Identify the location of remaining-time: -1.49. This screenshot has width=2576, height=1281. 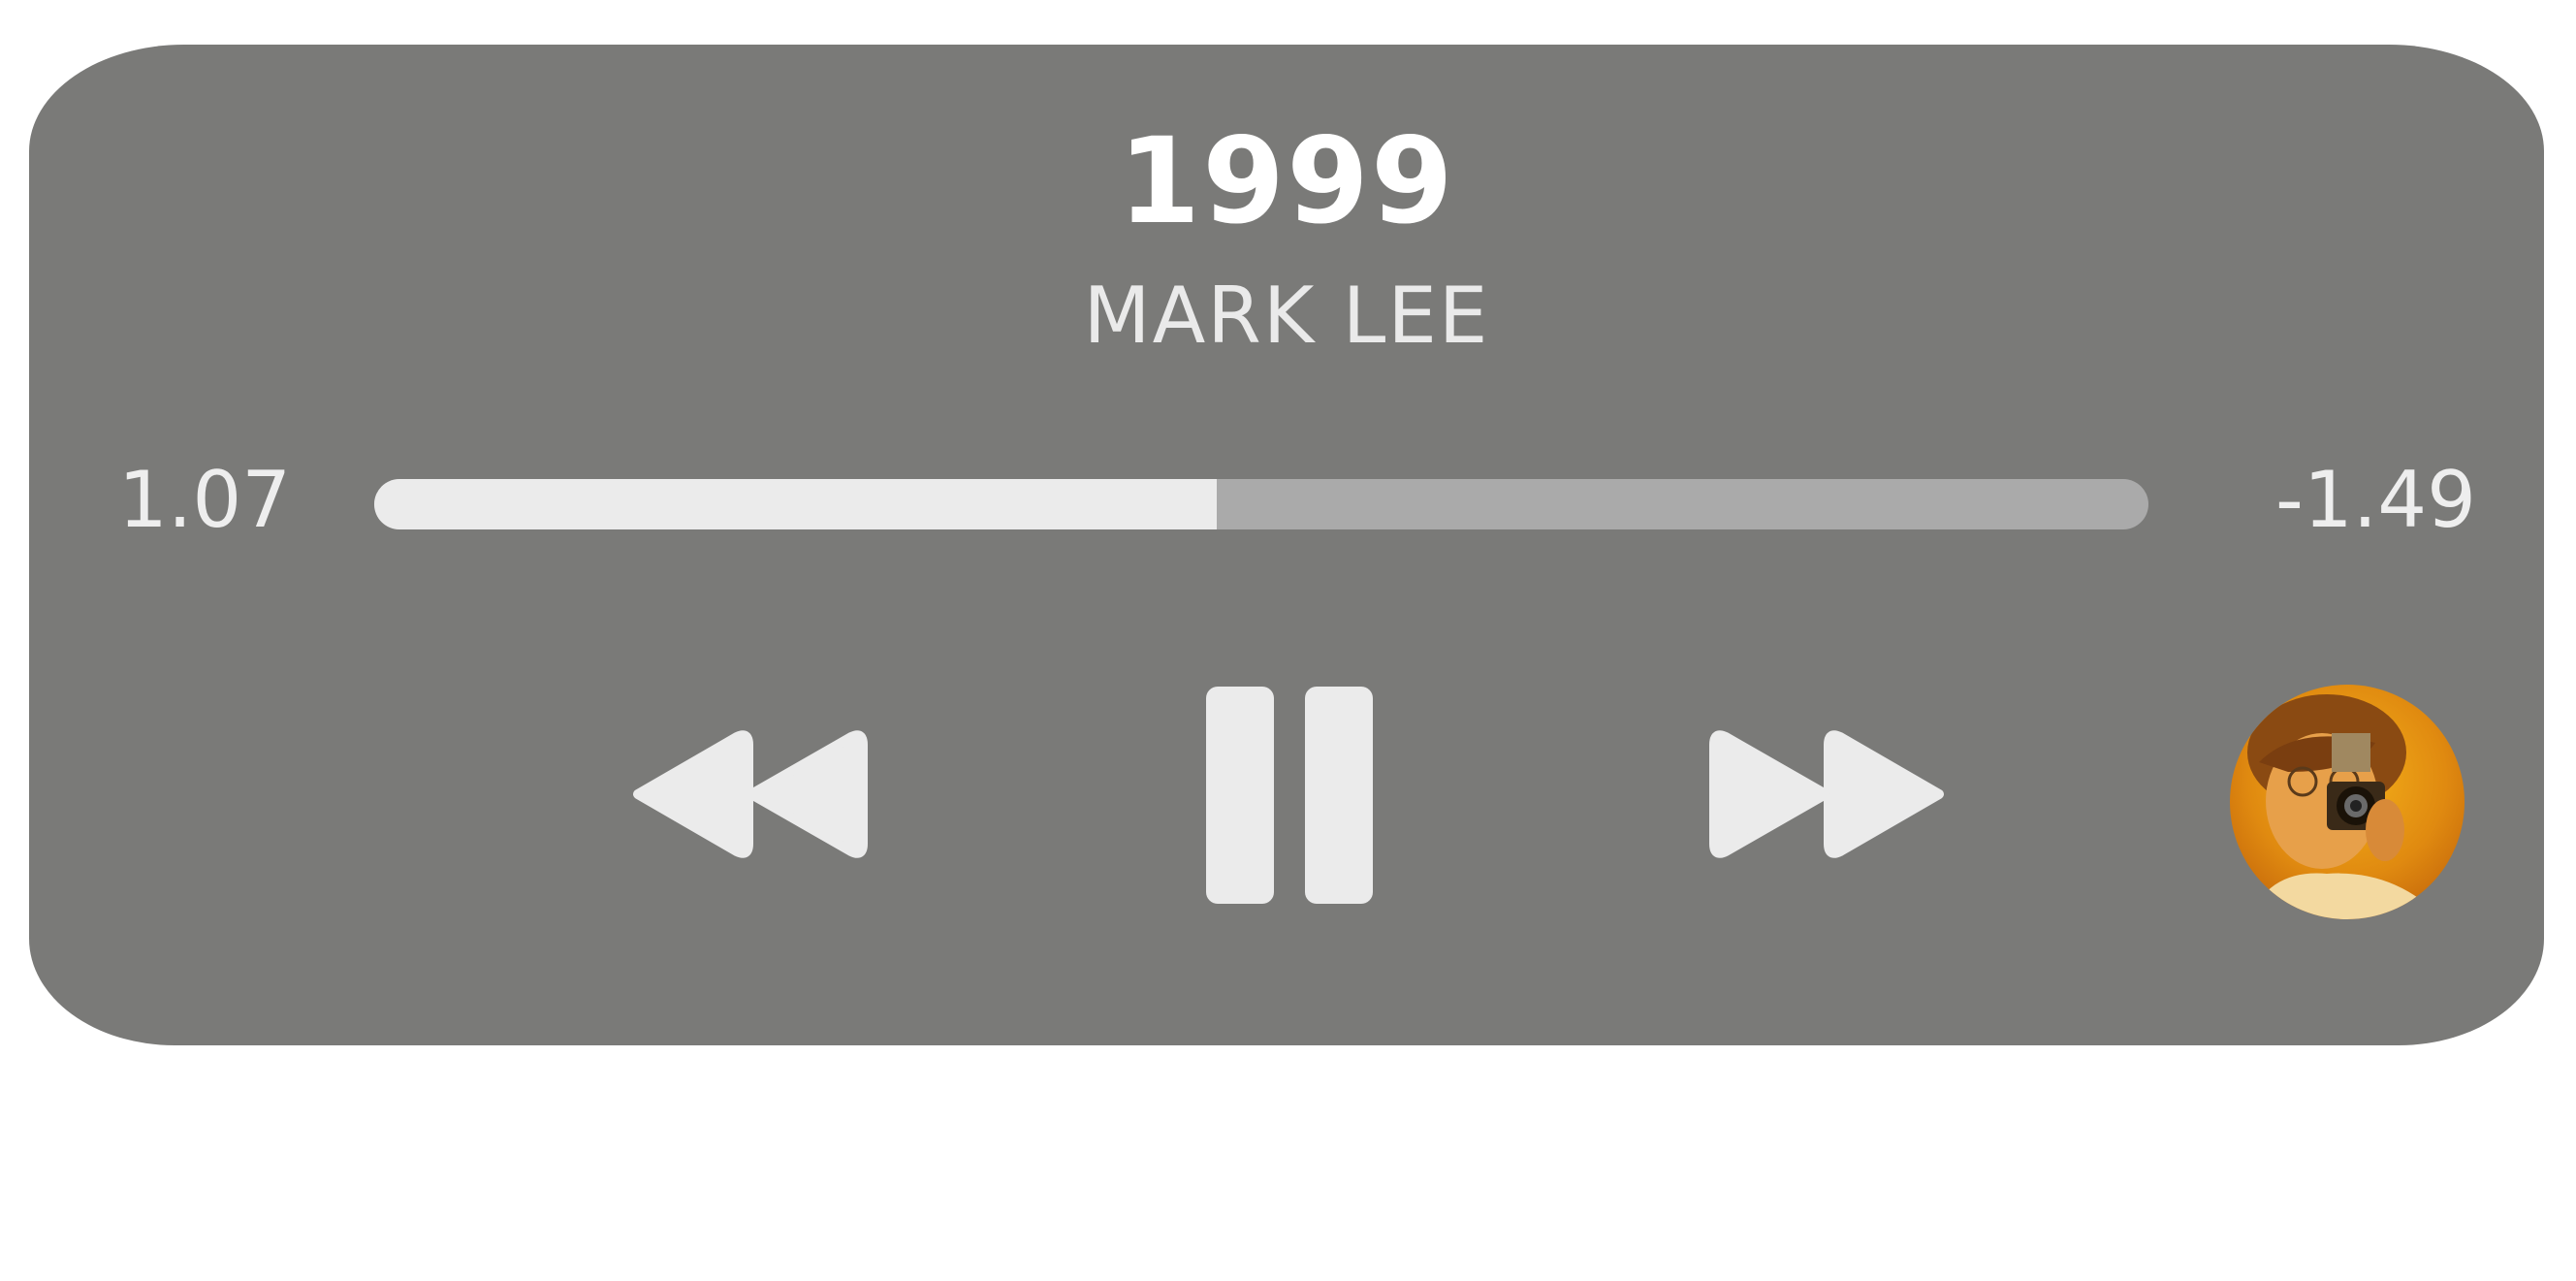
(2375, 500).